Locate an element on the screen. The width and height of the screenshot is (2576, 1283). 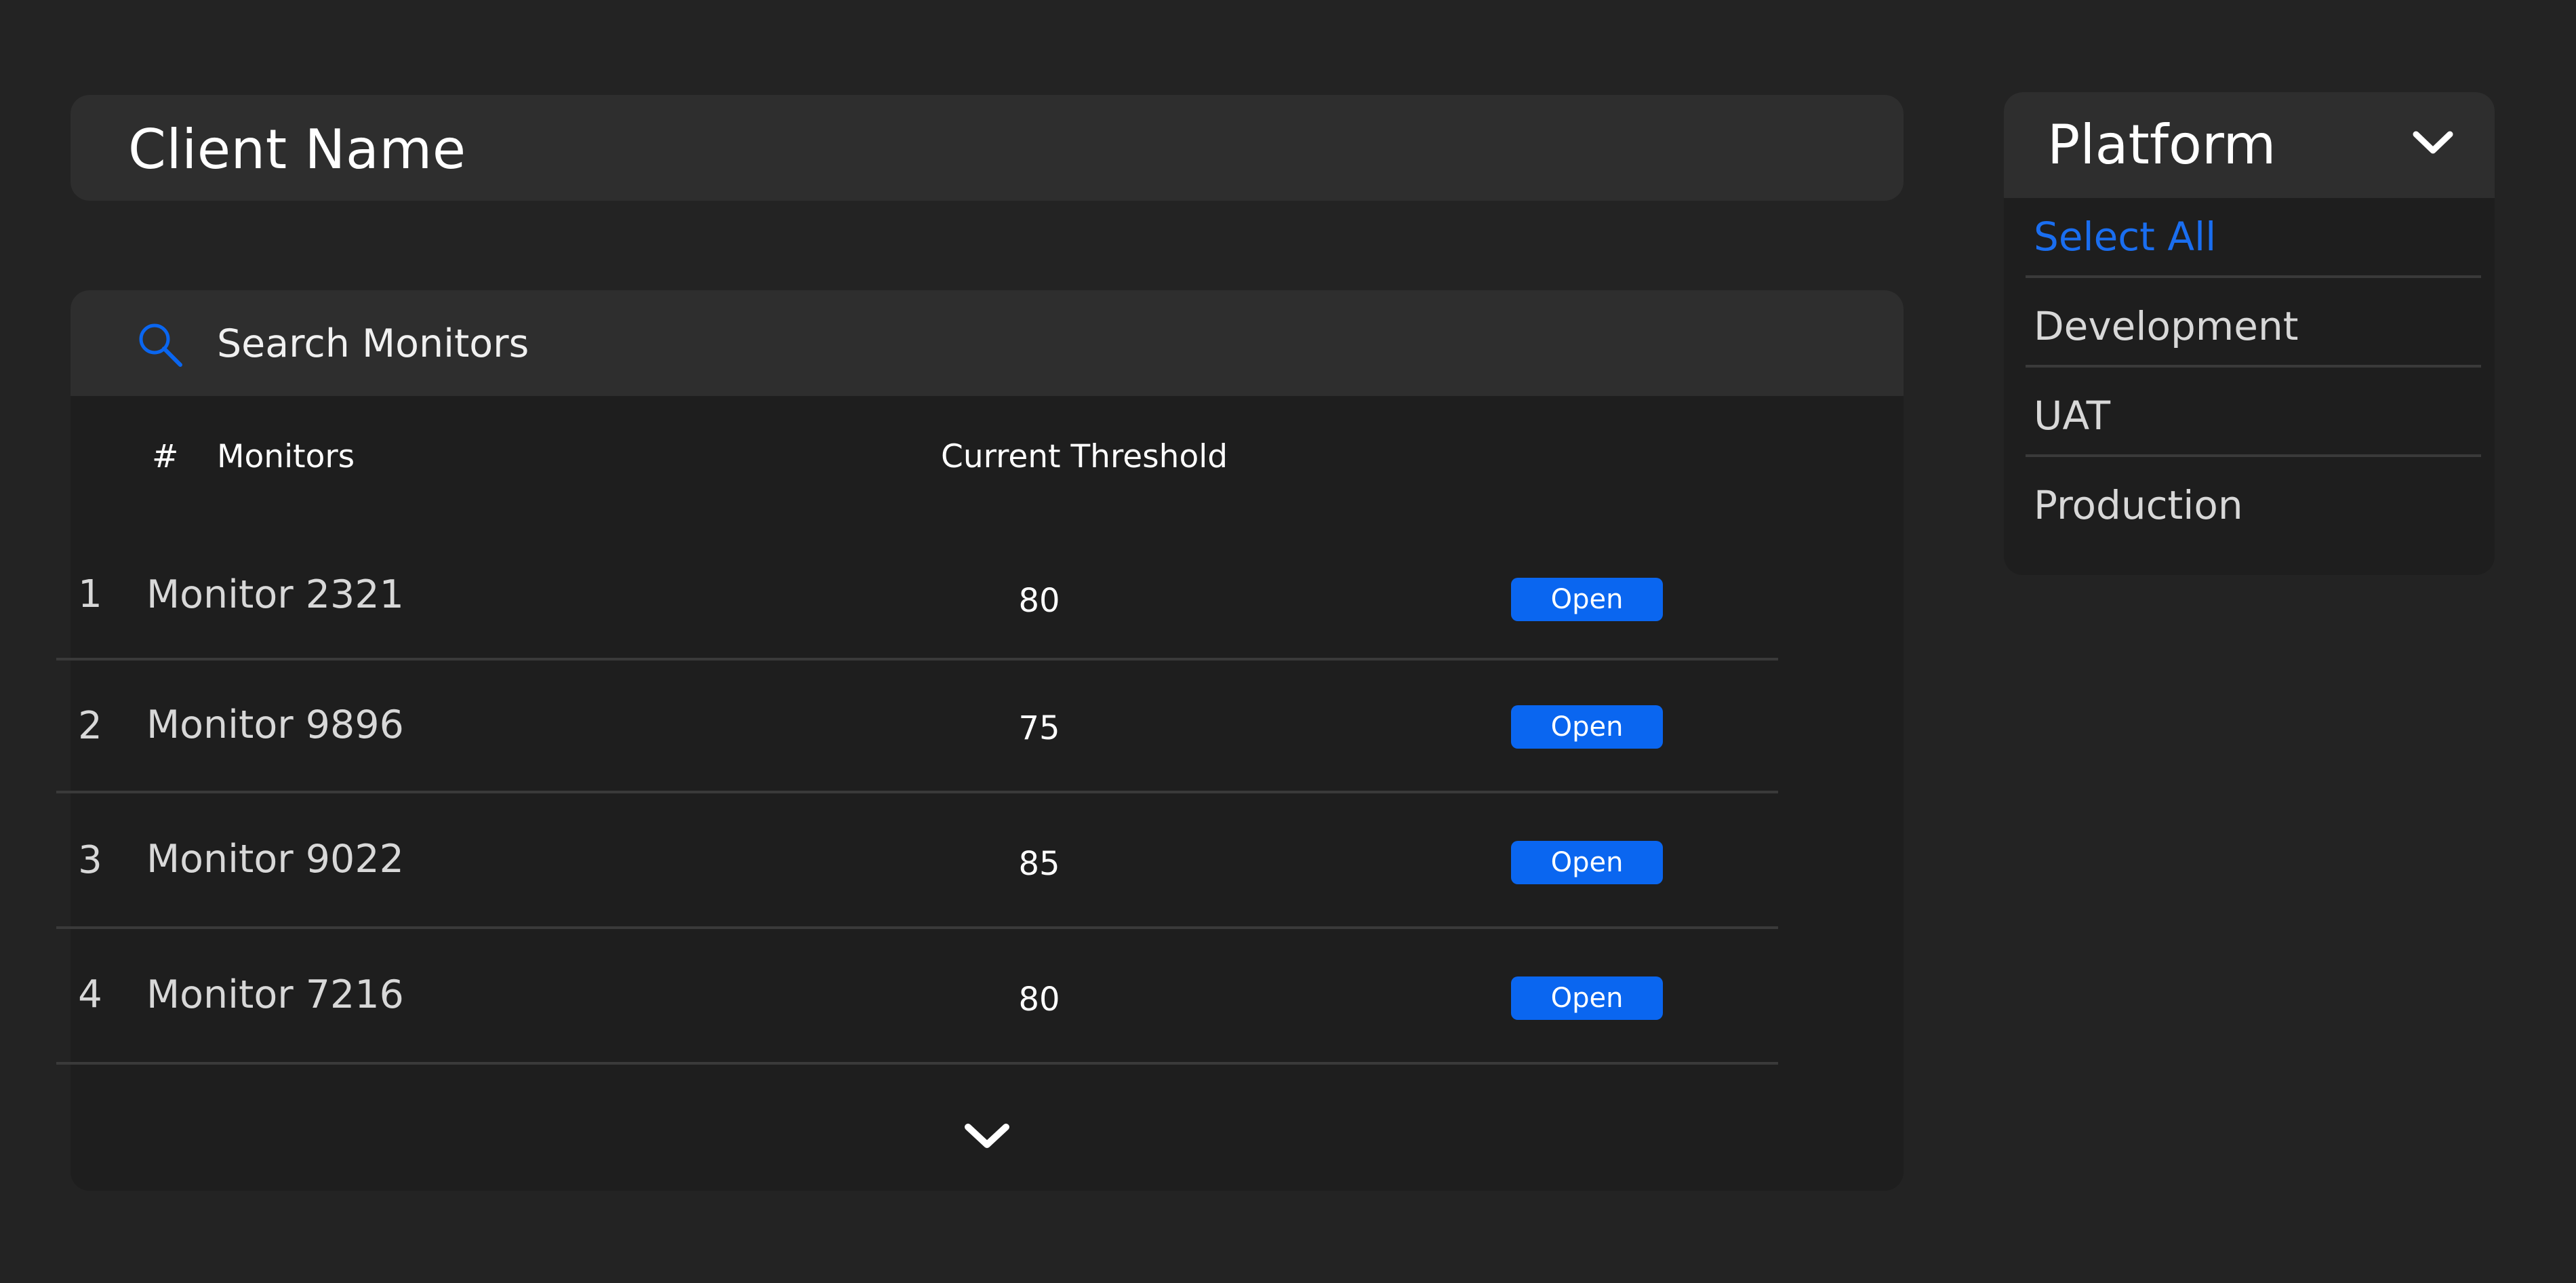
platform-dropdown-toggle: Platform is located at coordinates (2249, 145).